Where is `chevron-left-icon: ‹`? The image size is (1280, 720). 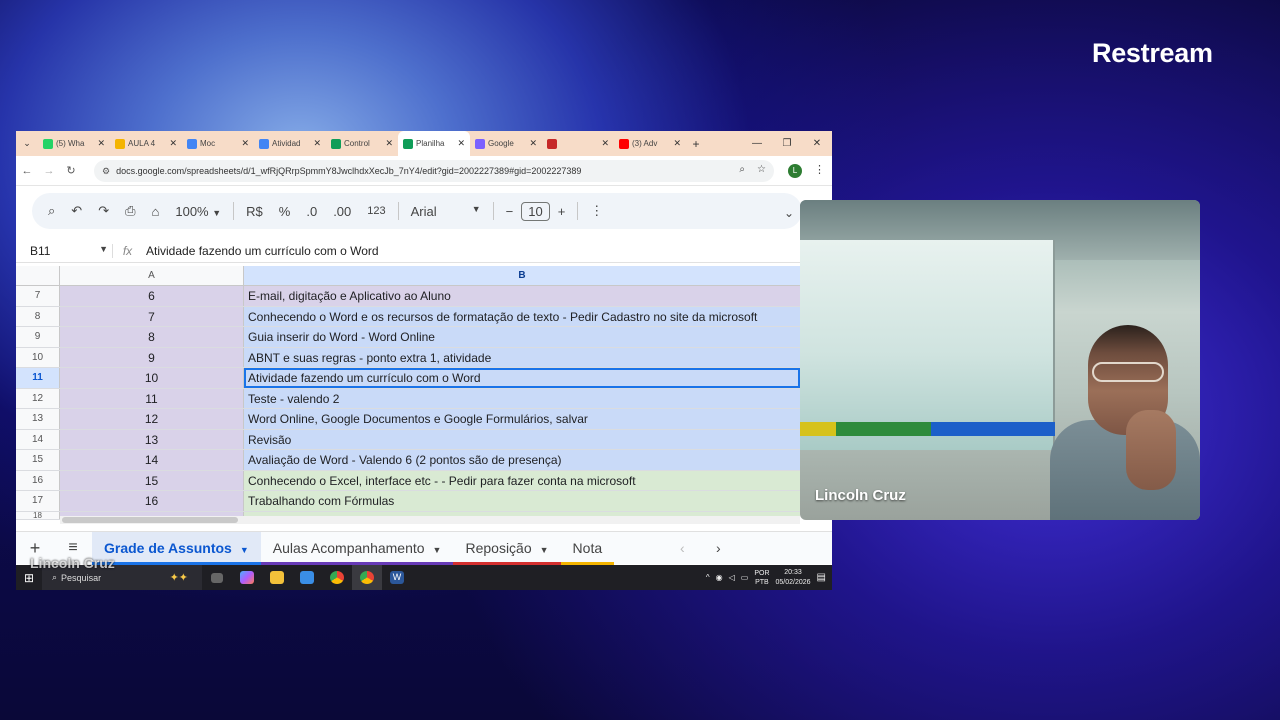 chevron-left-icon: ‹ is located at coordinates (682, 548).